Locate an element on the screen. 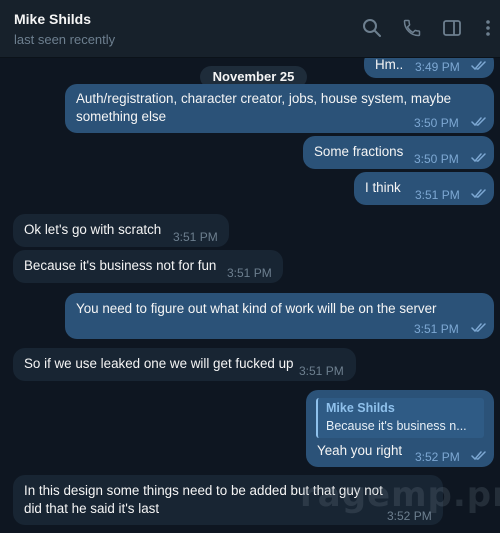 This screenshot has width=500, height=533. watermark: ragemp.pro is located at coordinates (400, 495).